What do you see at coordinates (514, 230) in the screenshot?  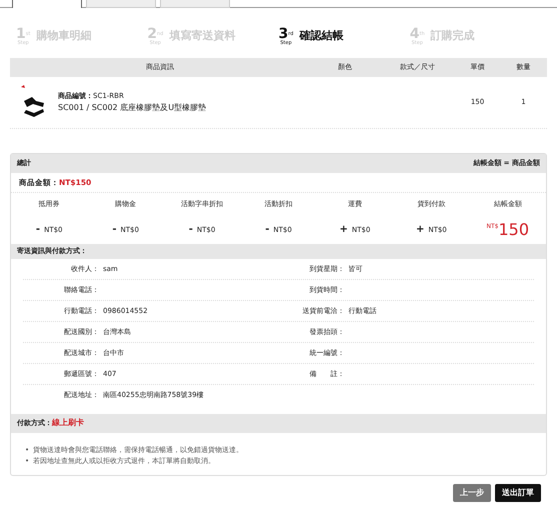 I see `total-amount: 150` at bounding box center [514, 230].